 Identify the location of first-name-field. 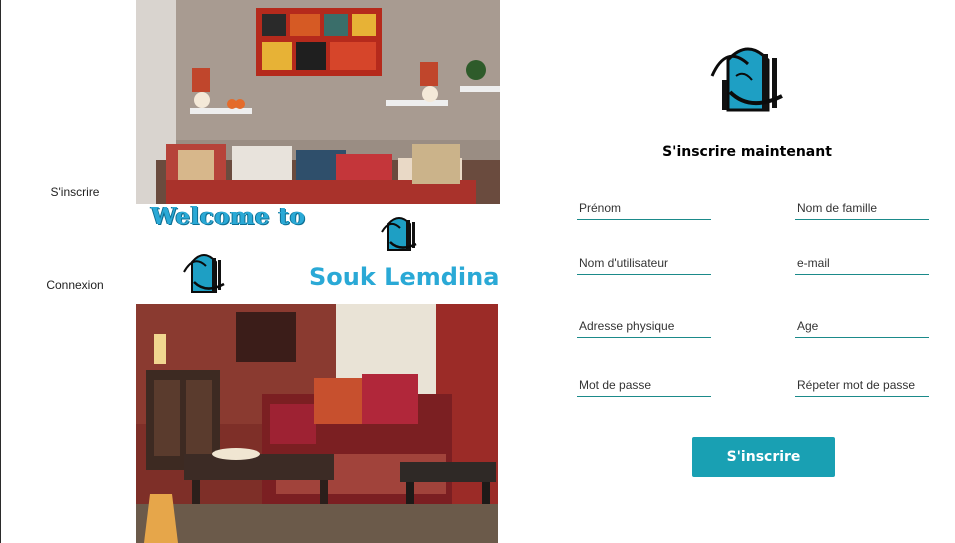
(644, 209).